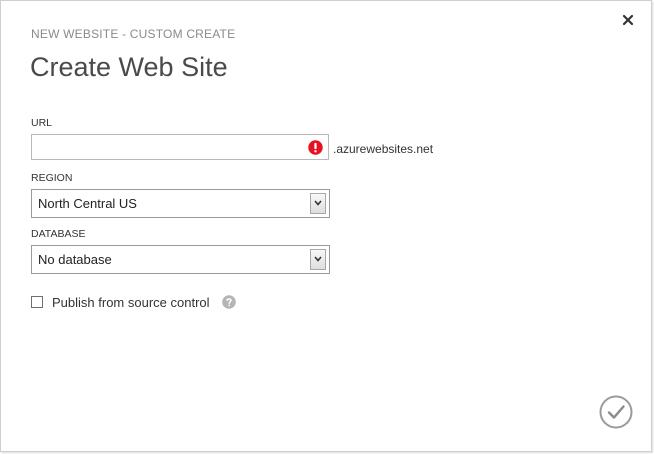 The image size is (654, 454). I want to click on region-selected-value: North Central US, so click(87, 203).